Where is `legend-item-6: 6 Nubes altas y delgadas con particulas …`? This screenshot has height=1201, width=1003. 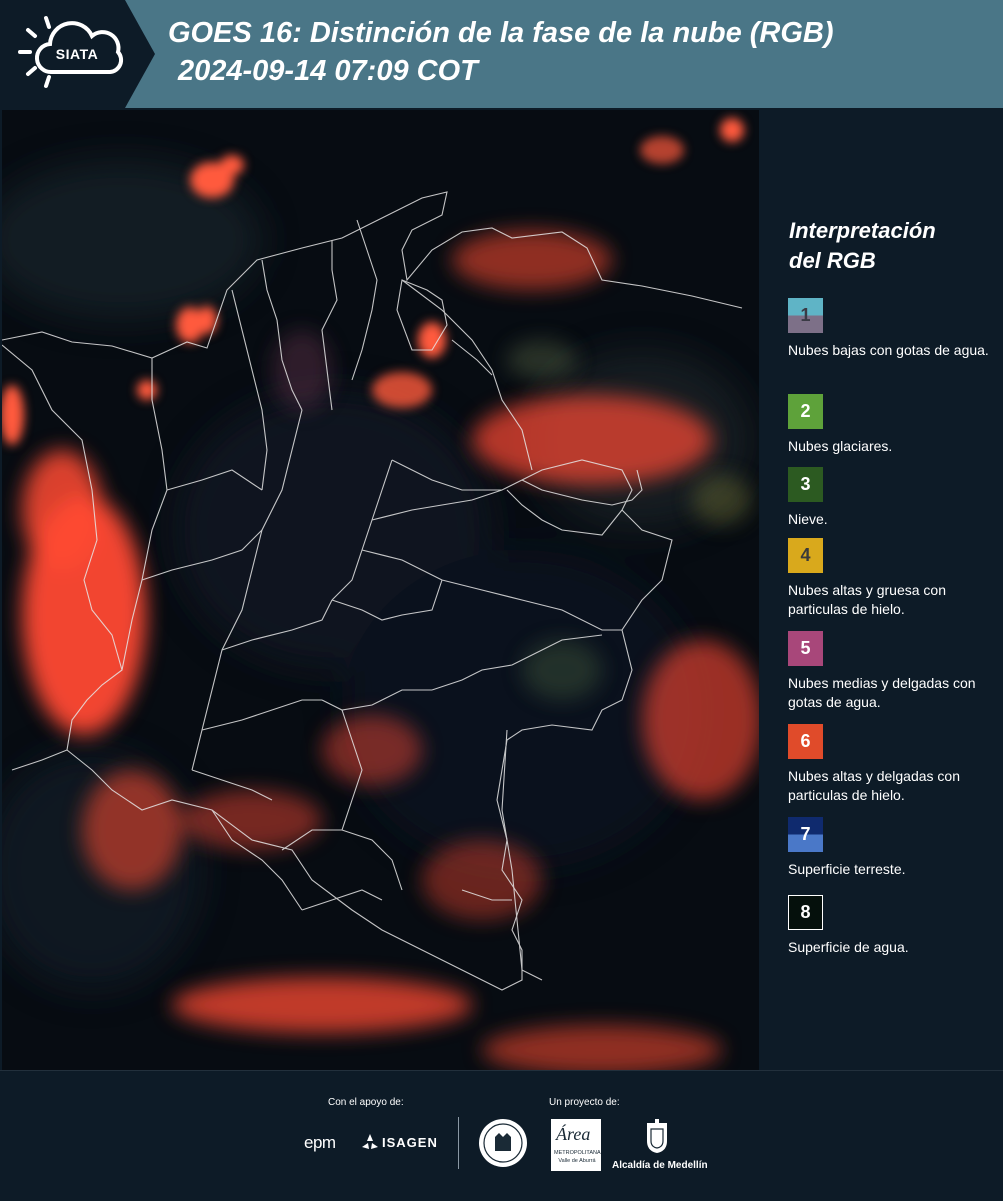
legend-item-6: 6 Nubes altas y delgadas con particulas … is located at coordinates (893, 764).